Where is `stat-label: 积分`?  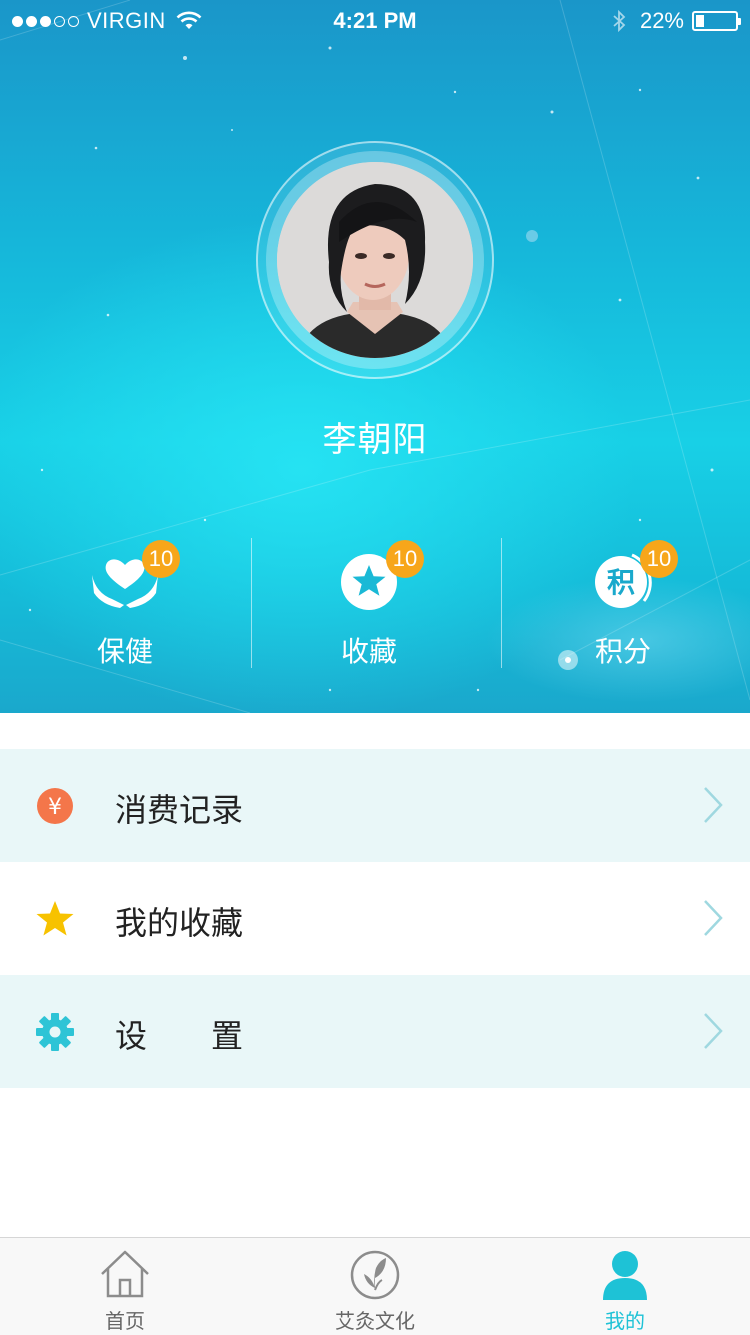 stat-label: 积分 is located at coordinates (622, 651).